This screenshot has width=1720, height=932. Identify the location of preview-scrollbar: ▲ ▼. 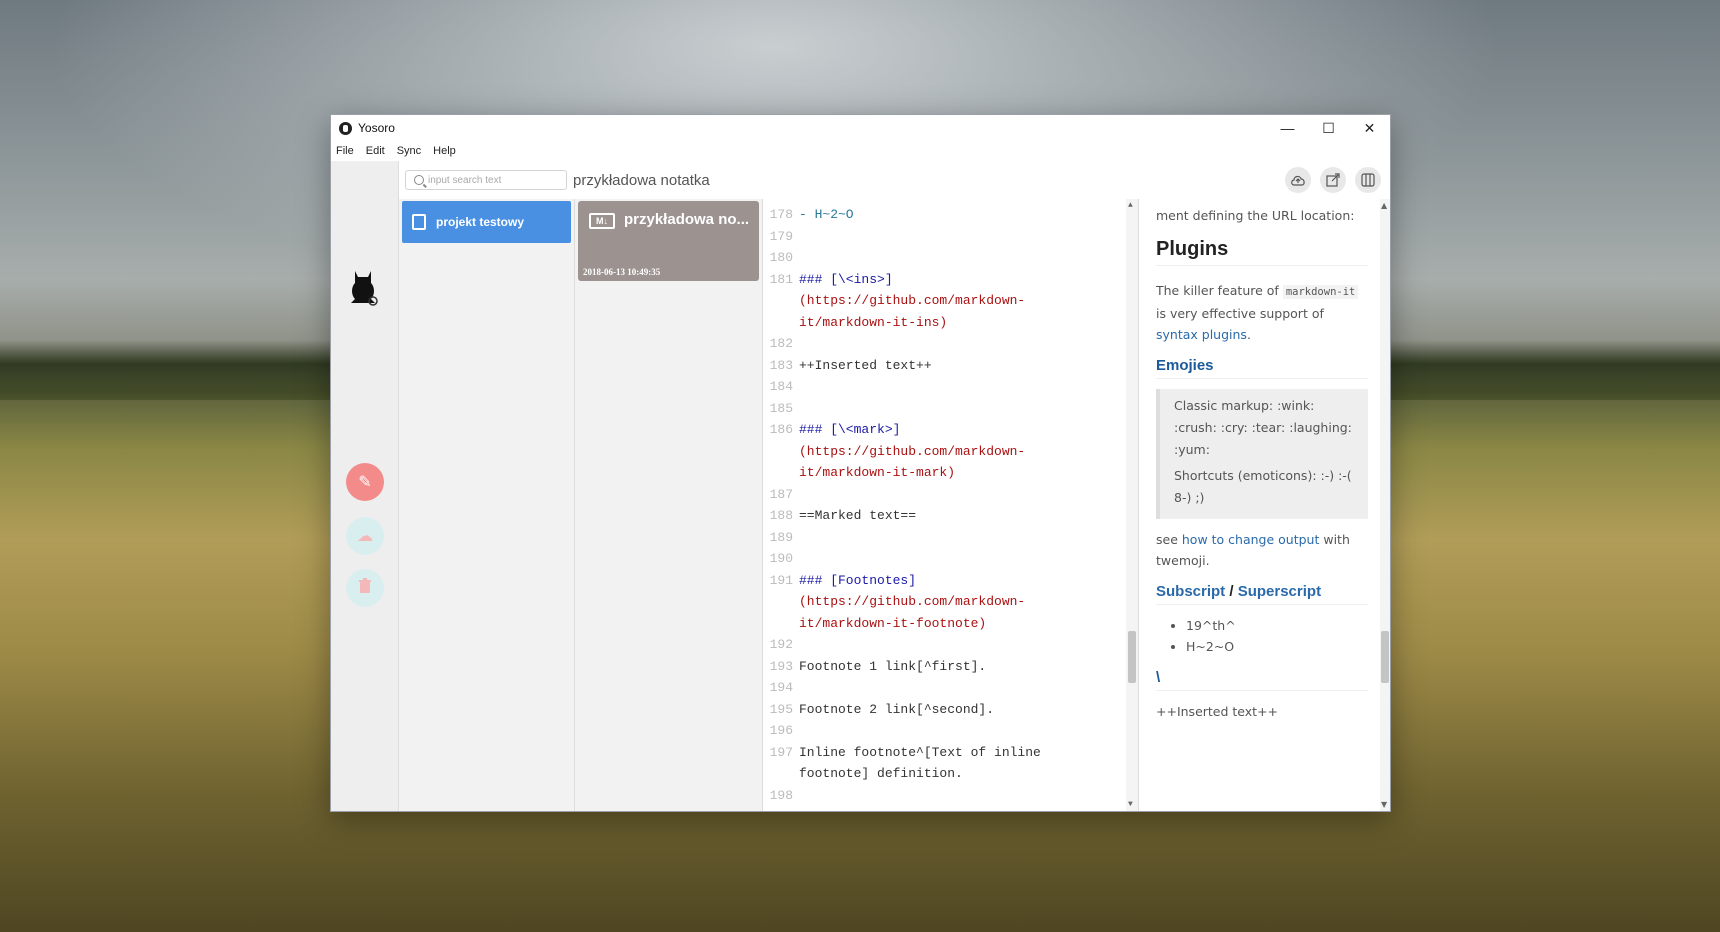
(1385, 505).